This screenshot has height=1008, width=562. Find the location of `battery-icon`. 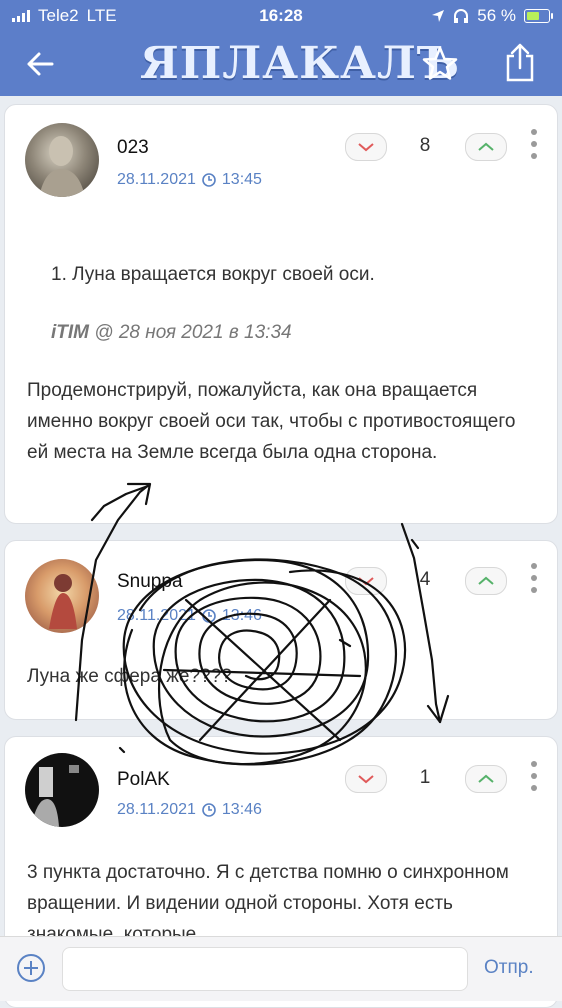

battery-icon is located at coordinates (538, 16).